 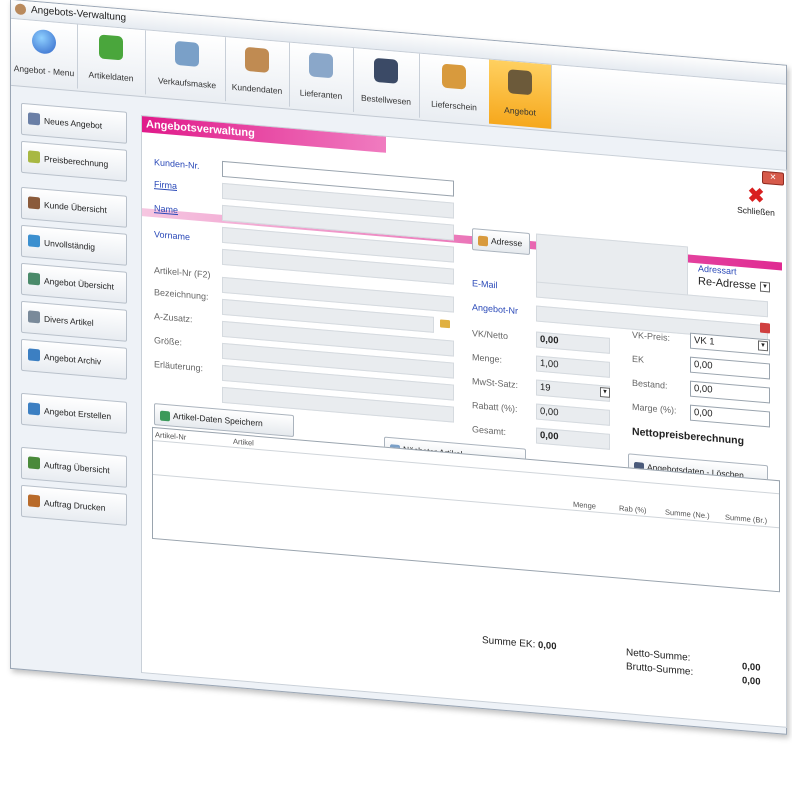 I want to click on vk-preis-chevron-icon: ▼, so click(x=763, y=346).